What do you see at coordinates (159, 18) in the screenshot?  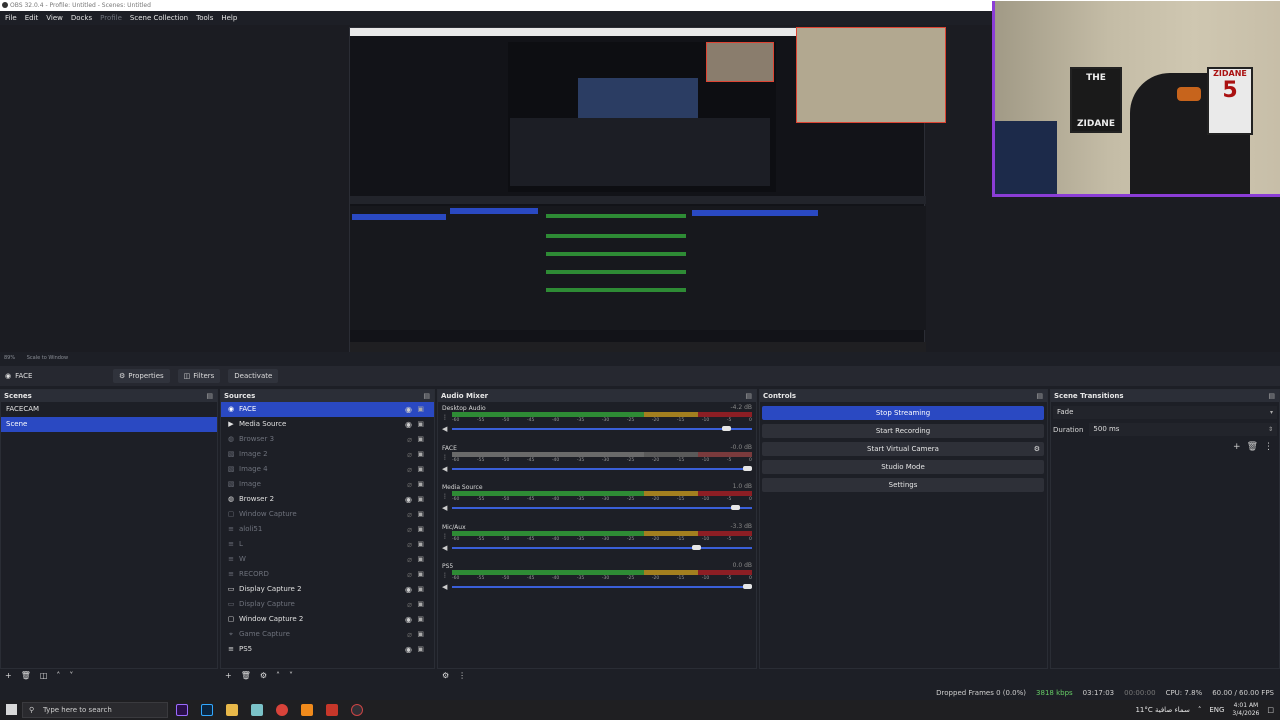 I see `menu-scene-collection: Scene Collection` at bounding box center [159, 18].